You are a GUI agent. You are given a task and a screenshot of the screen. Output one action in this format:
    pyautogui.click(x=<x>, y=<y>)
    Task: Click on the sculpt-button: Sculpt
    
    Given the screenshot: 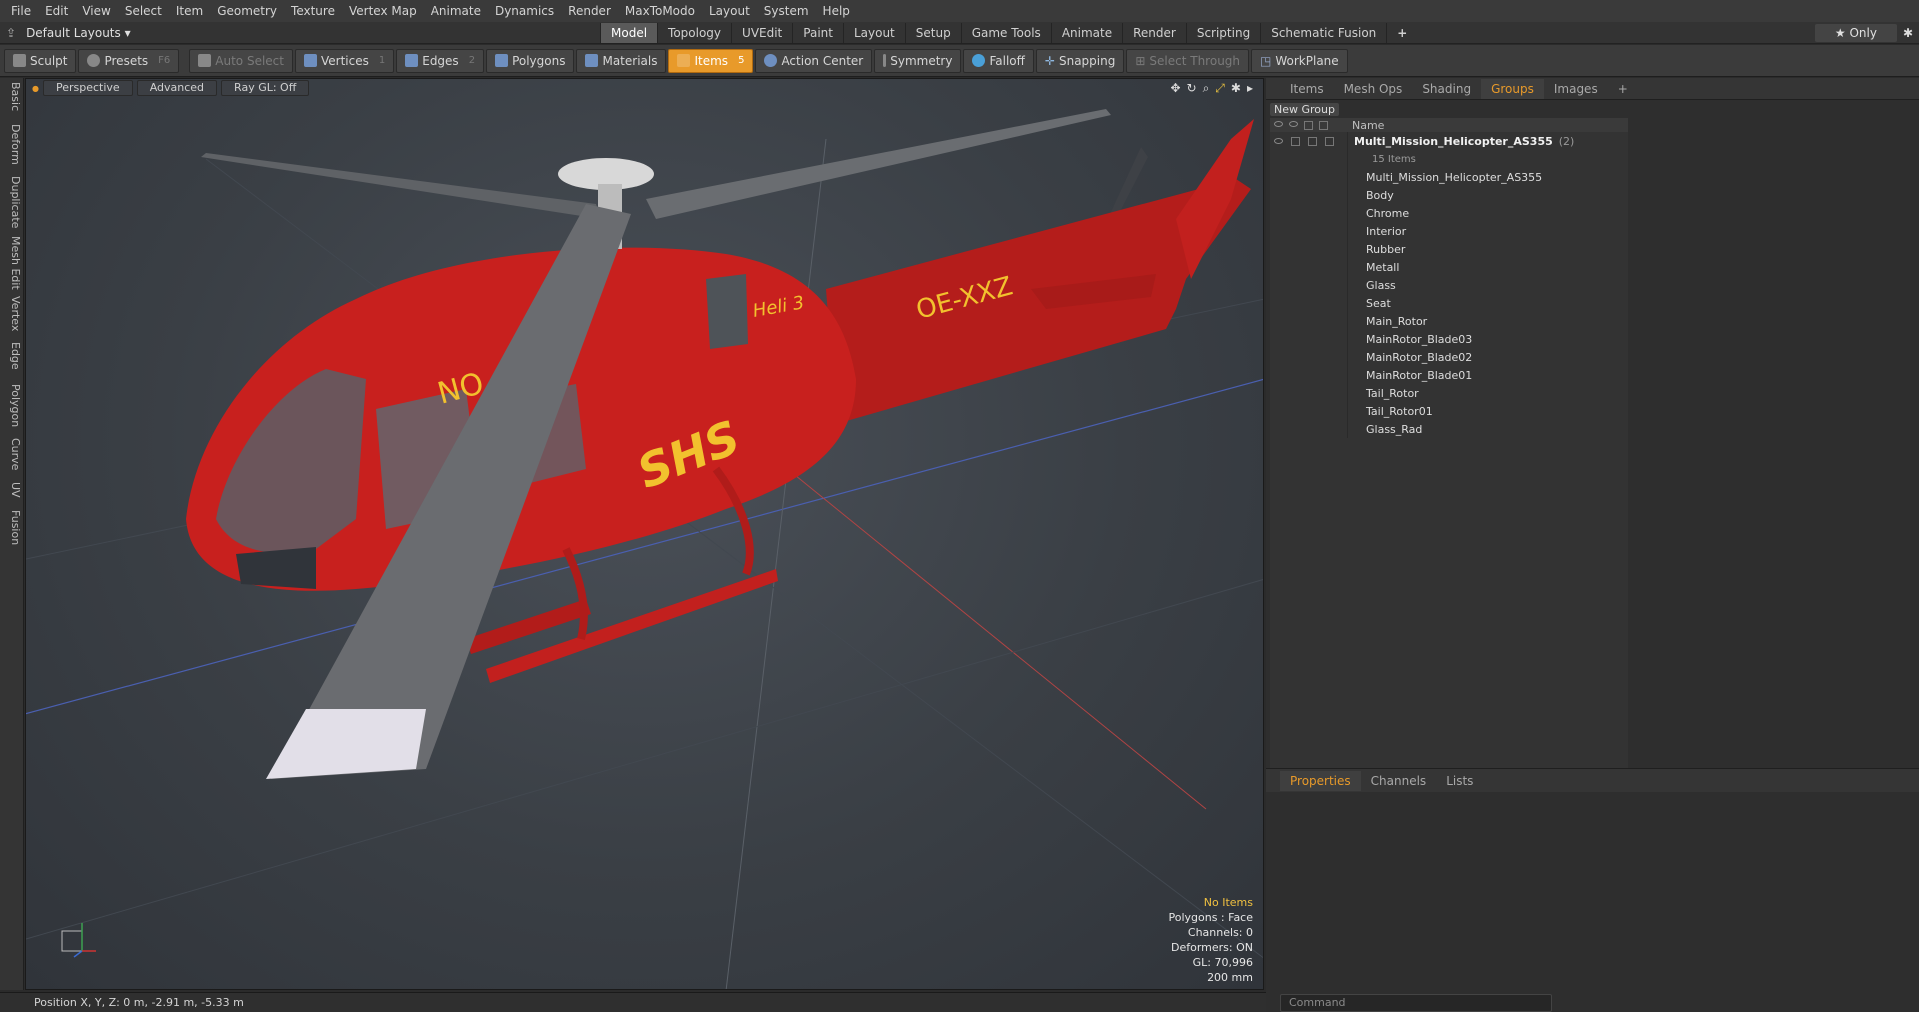 What is the action you would take?
    pyautogui.click(x=40, y=60)
    